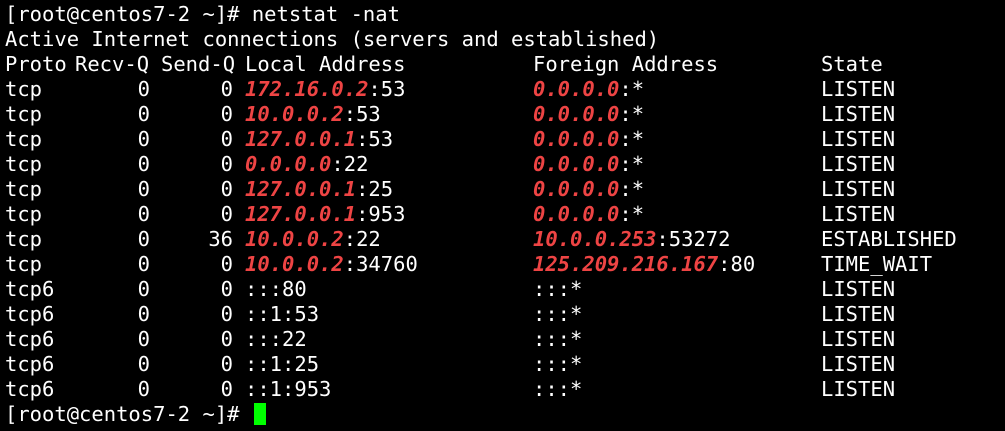 This screenshot has height=431, width=1005. I want to click on local-port: :34760, so click(380, 264).